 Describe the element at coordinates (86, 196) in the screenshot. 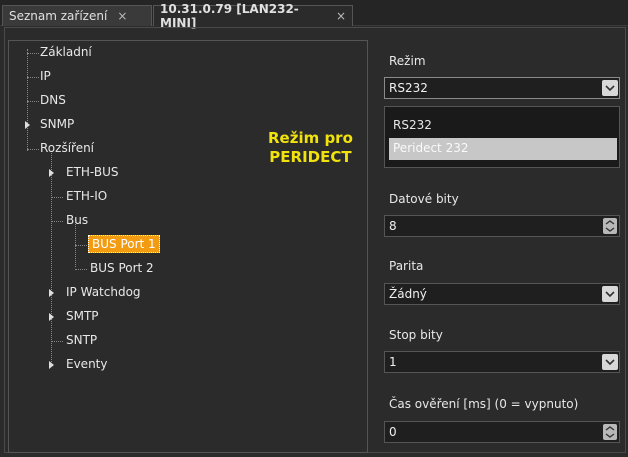

I see `tree-item-eth-io: ETH-IO` at that location.